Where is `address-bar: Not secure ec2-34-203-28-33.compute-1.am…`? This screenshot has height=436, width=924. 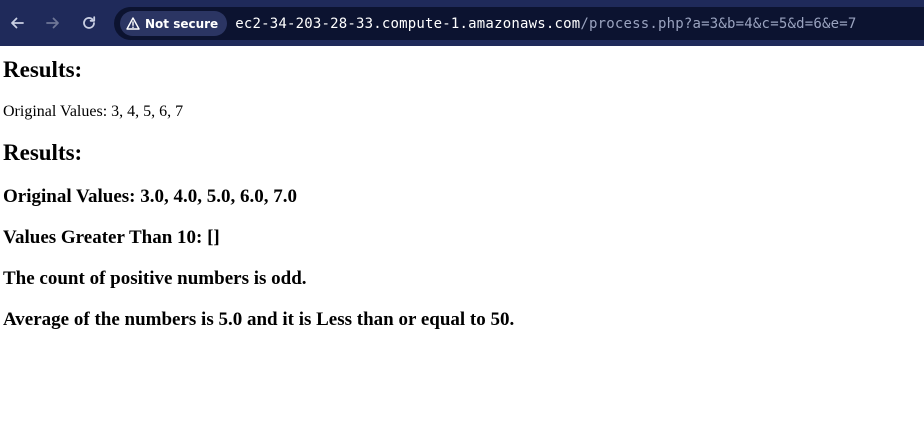
address-bar: Not secure ec2-34-203-28-33.compute-1.am… is located at coordinates (519, 23).